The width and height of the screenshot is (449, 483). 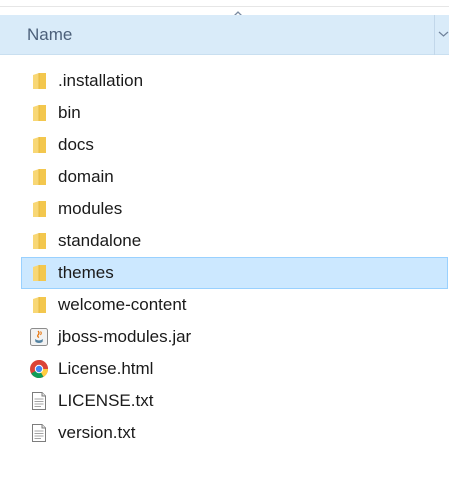 I want to click on file-name: welcome-content, so click(x=122, y=304).